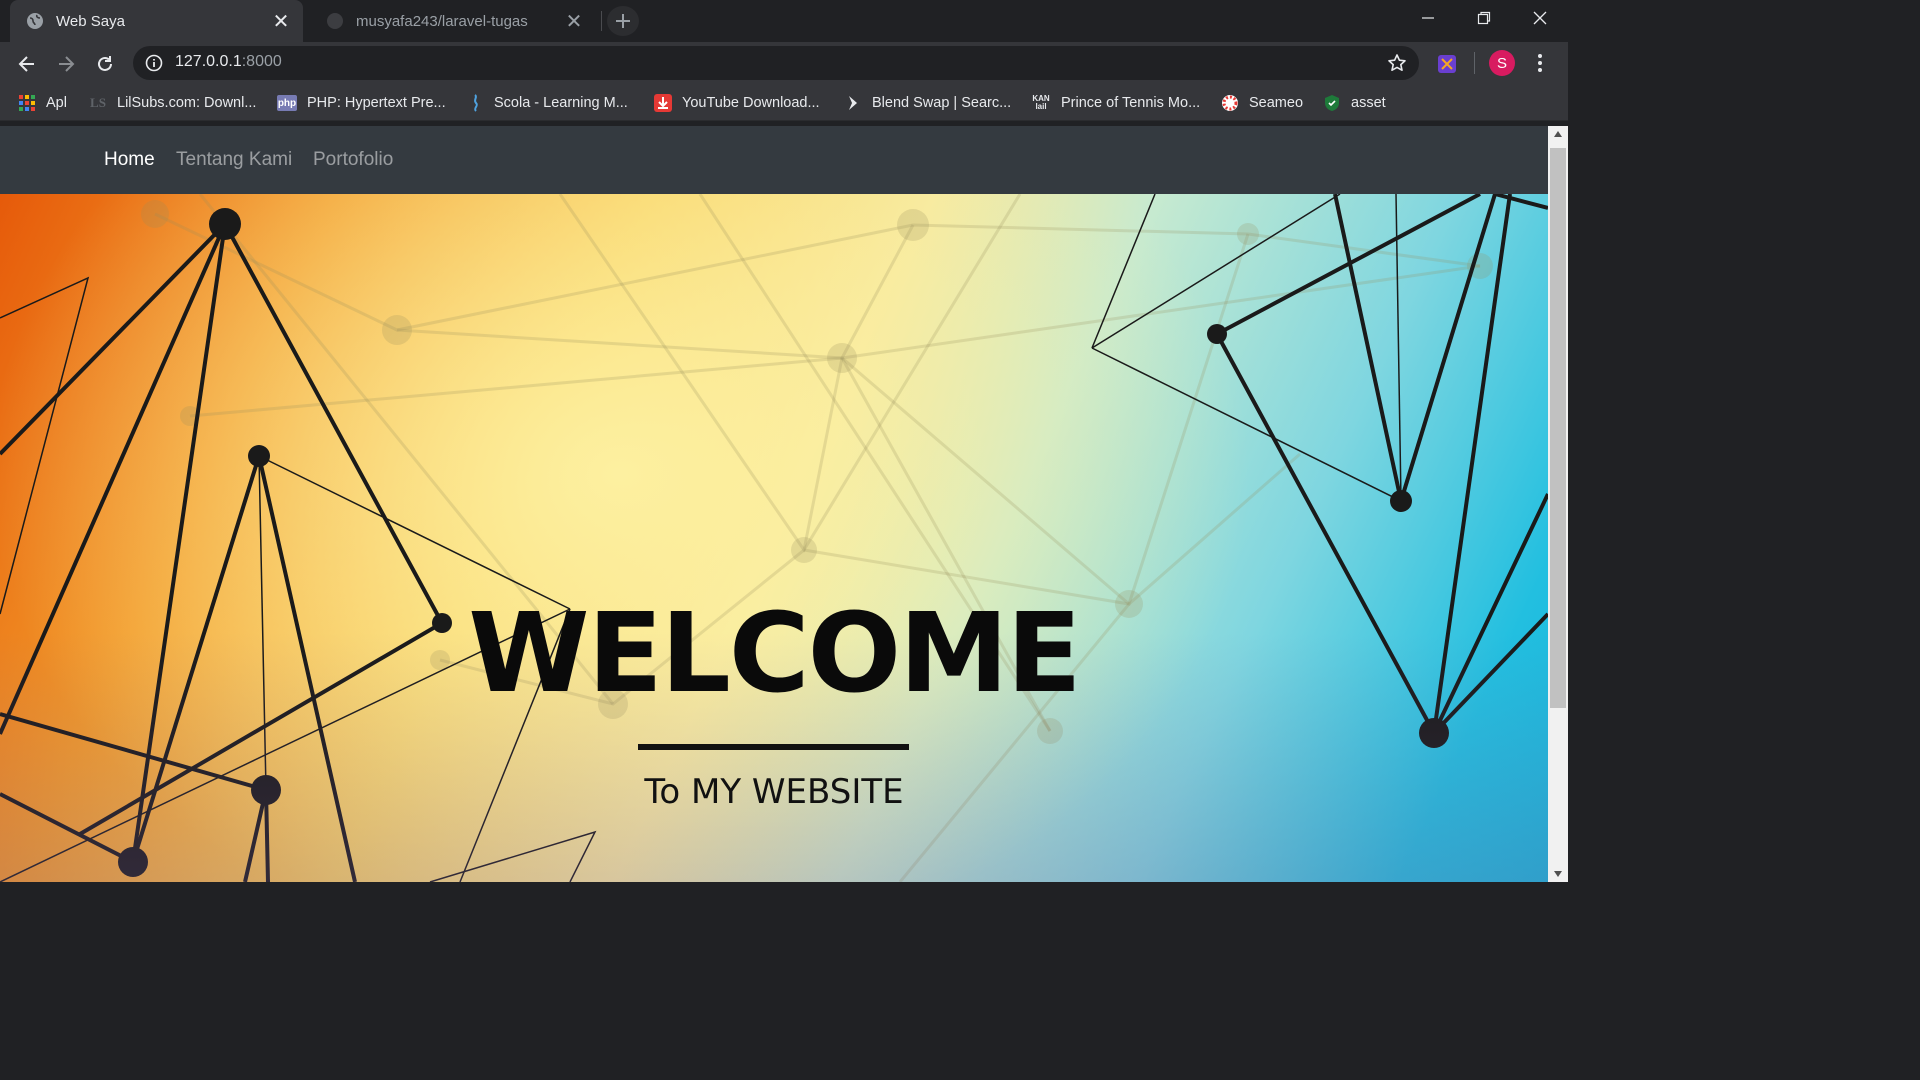 The image size is (1920, 1080). Describe the element at coordinates (42, 103) in the screenshot. I see `bookmark-apps: Apl` at that location.